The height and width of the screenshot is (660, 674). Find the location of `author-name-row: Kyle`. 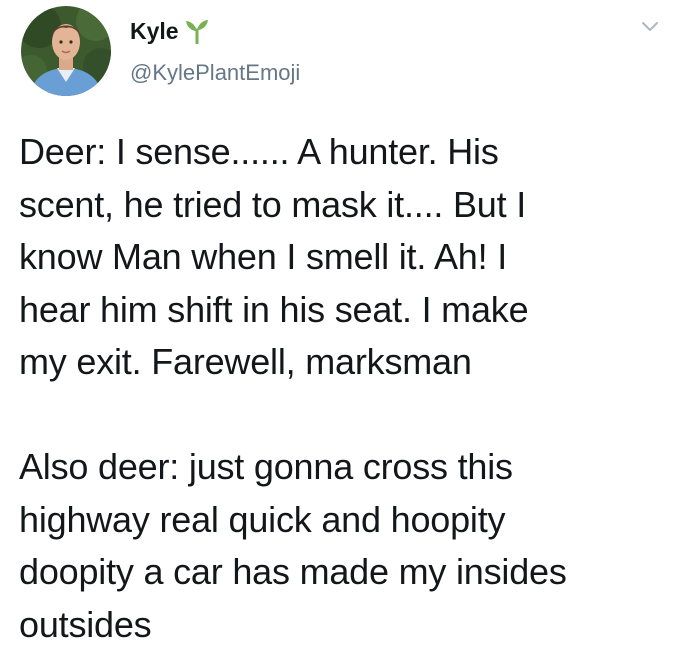

author-name-row: Kyle is located at coordinates (169, 31).